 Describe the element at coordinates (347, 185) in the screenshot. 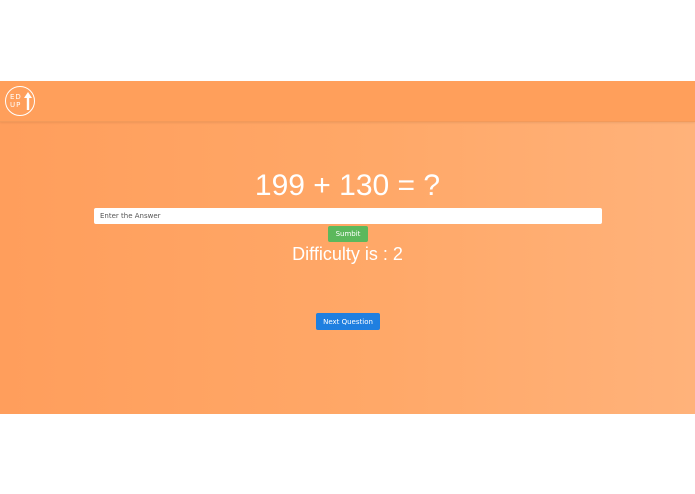

I see `question-text: 199 + 130 = ?` at that location.